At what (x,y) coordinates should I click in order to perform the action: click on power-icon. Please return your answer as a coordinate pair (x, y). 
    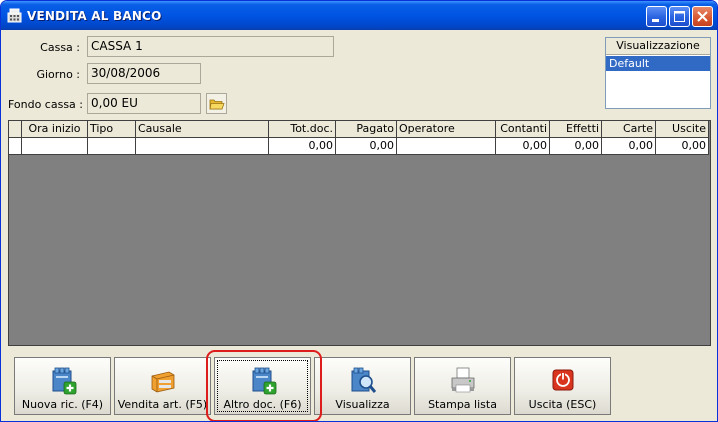
    Looking at the image, I should click on (562, 380).